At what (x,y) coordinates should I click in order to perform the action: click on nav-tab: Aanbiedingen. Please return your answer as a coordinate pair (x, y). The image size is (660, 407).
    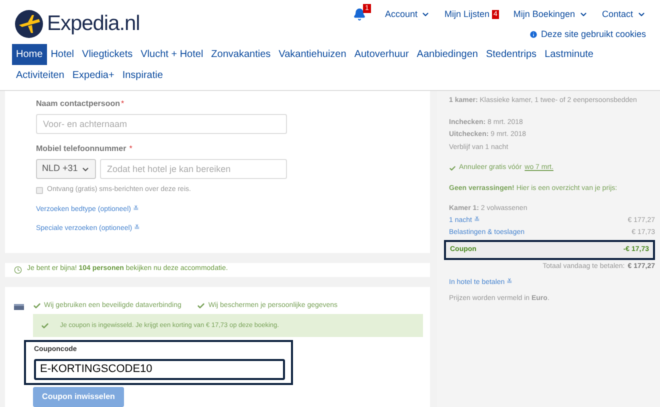
    Looking at the image, I should click on (447, 54).